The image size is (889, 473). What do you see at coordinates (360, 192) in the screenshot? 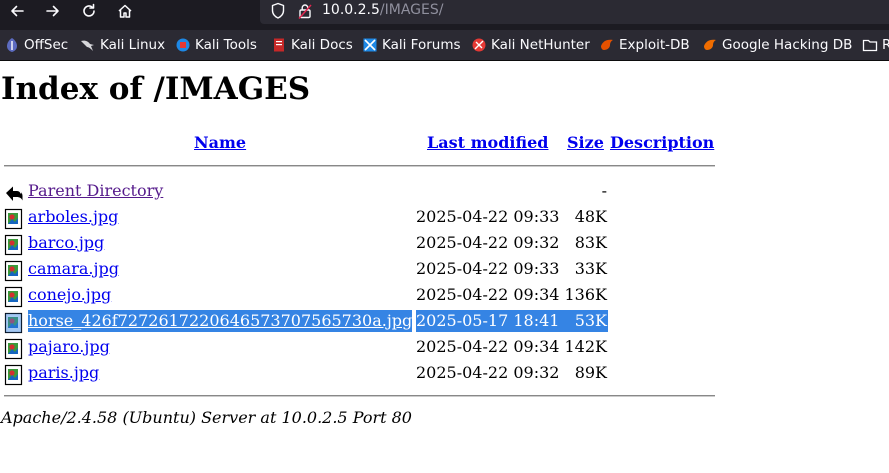
I see `parent-directory-row: Parent Directory -` at bounding box center [360, 192].